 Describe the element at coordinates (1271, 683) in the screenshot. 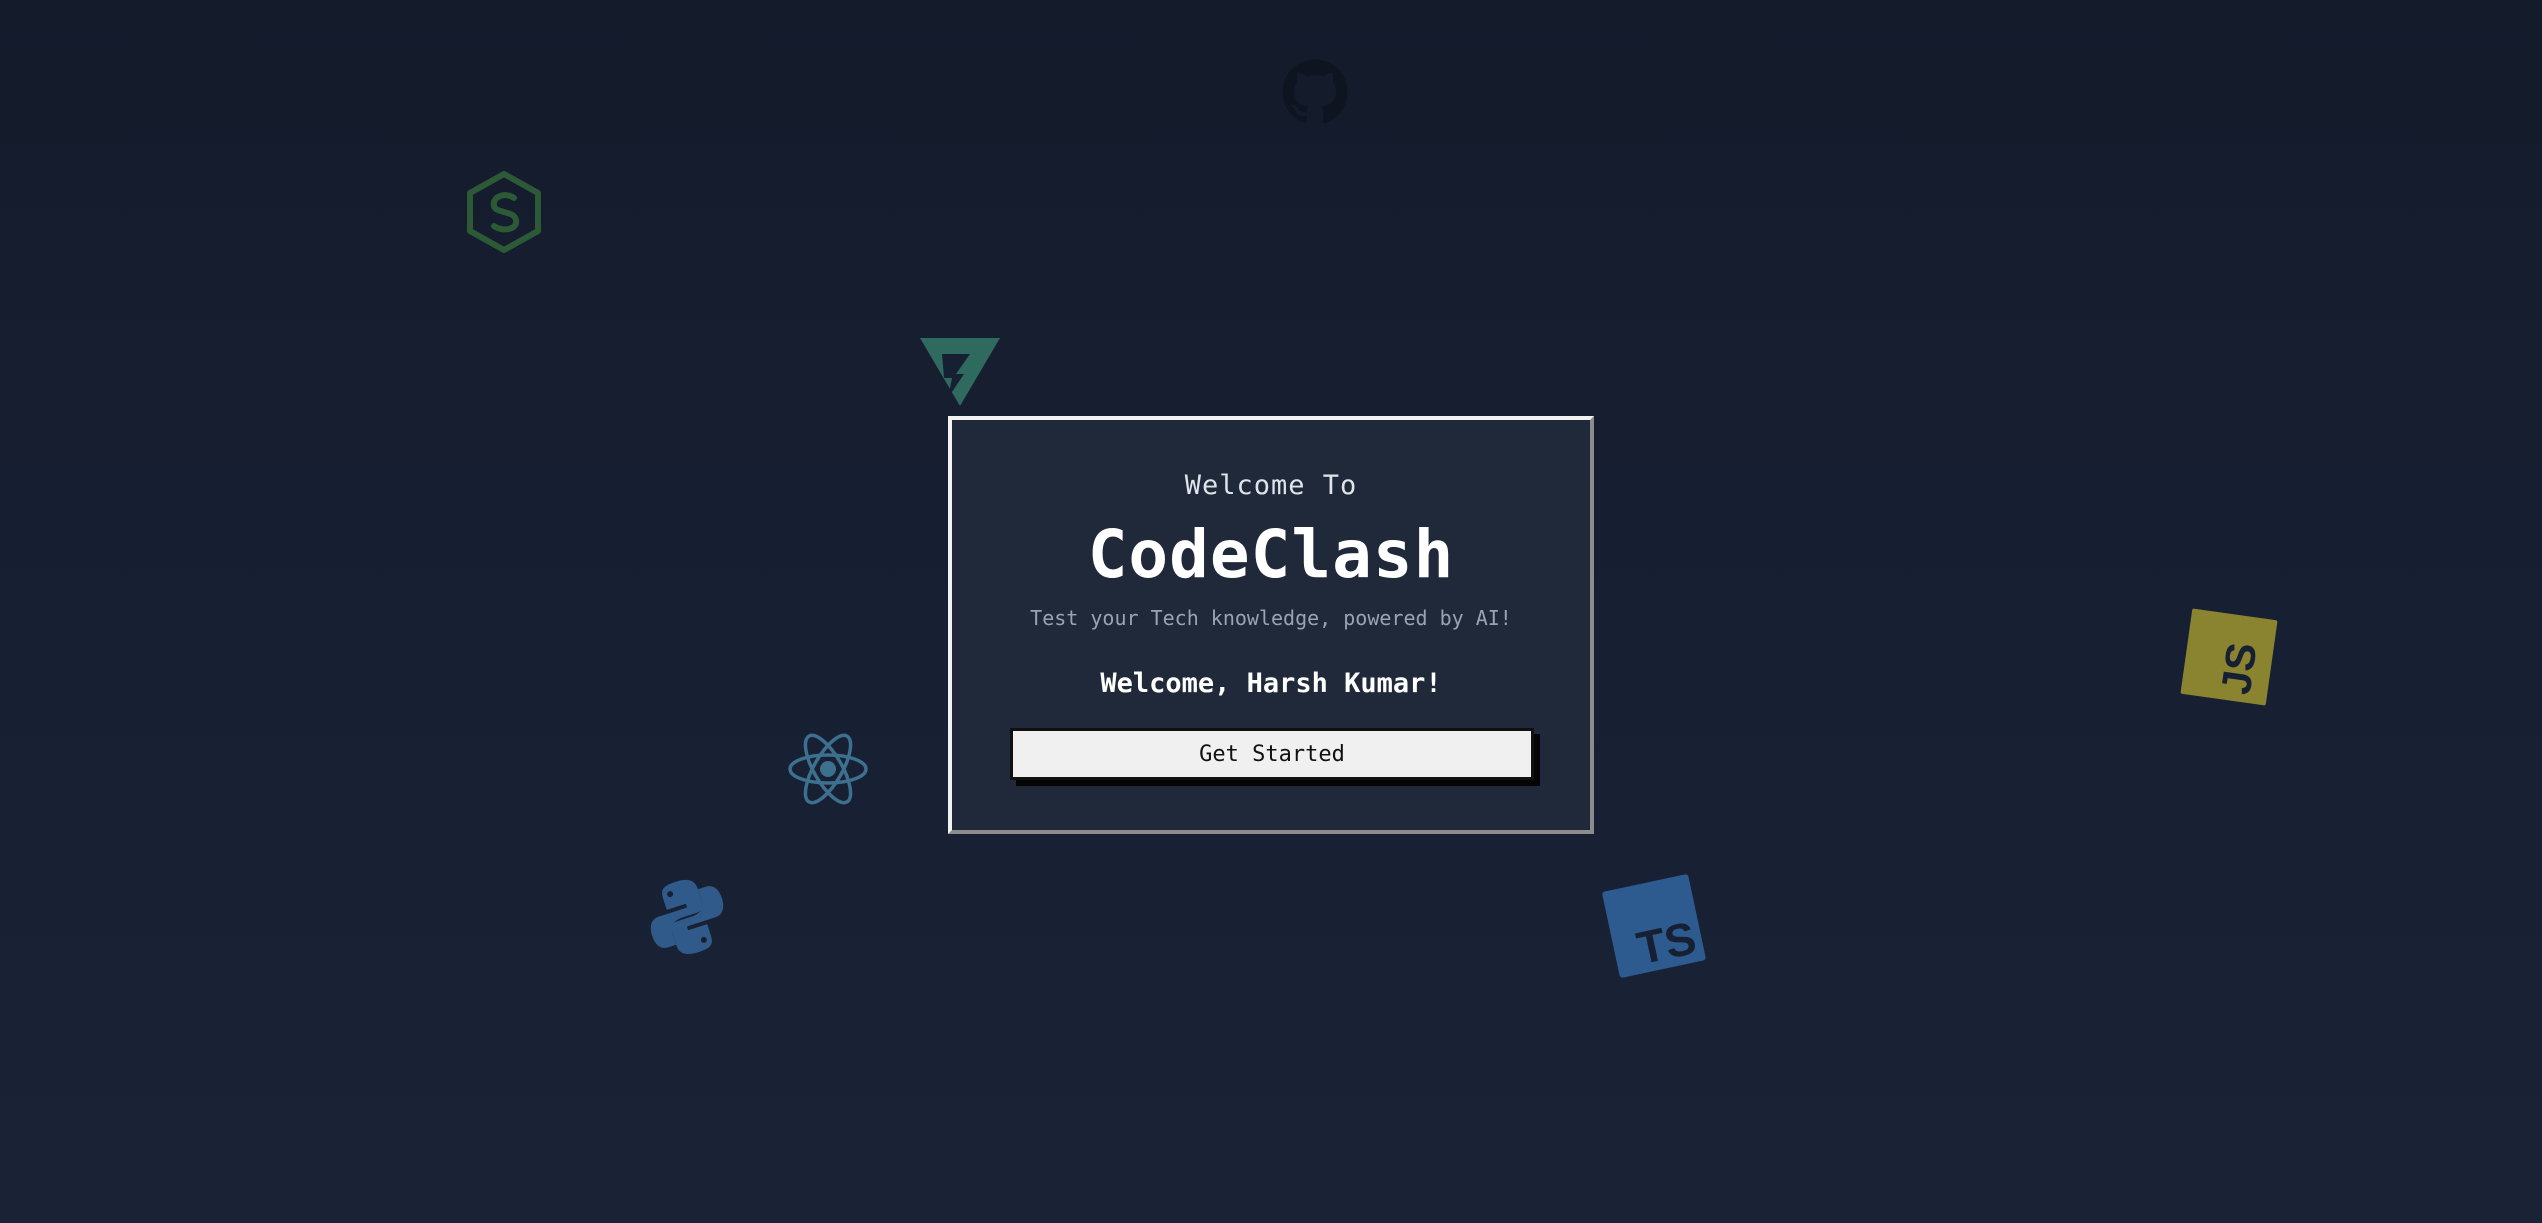

I see `user-greeting: Welcome, Harsh Kumar!` at that location.